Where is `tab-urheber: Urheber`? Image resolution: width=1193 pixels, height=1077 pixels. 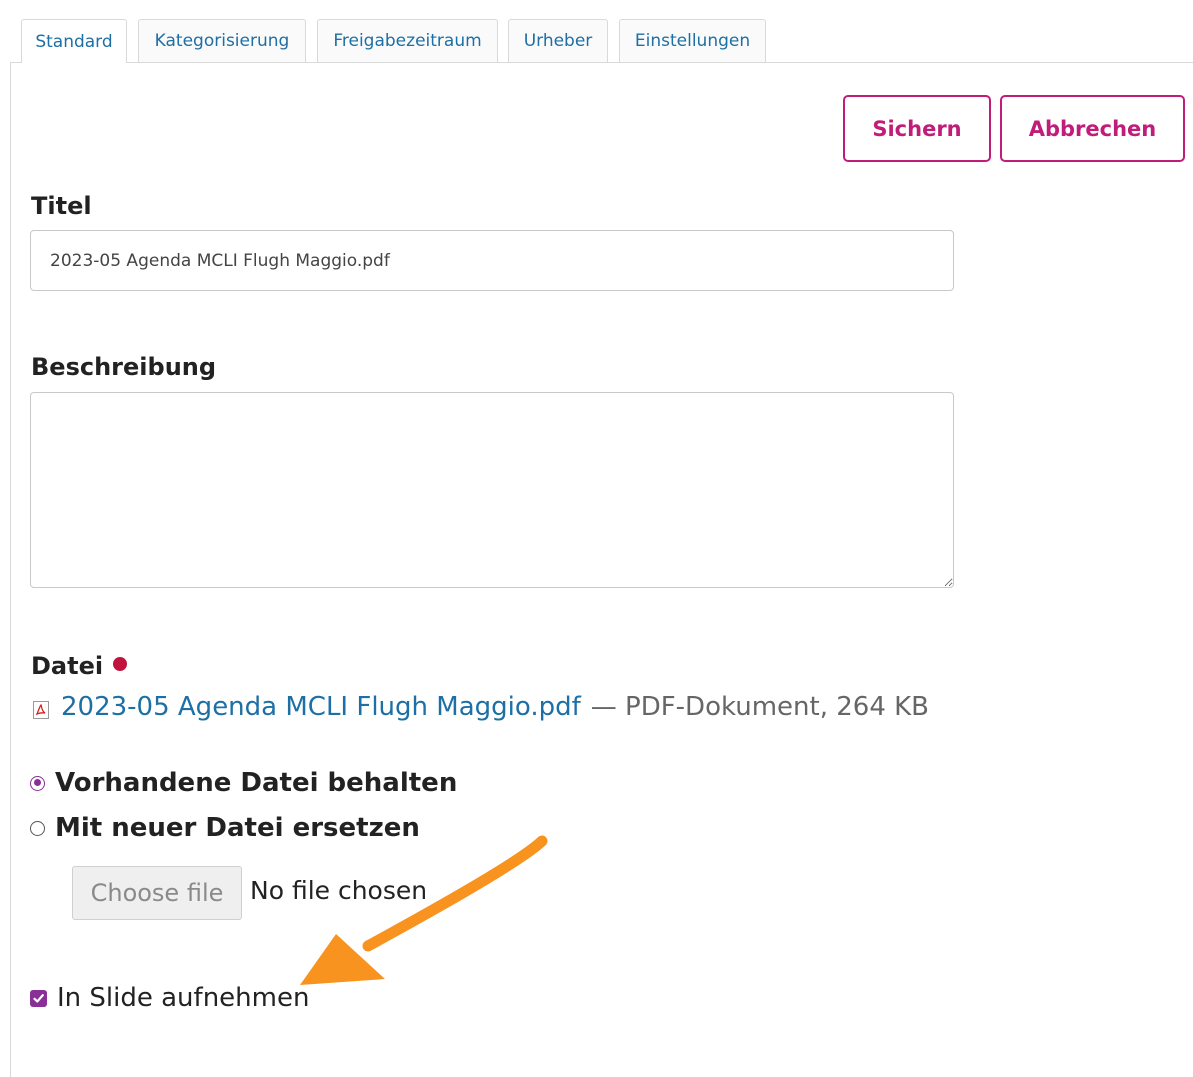
tab-urheber: Urheber is located at coordinates (558, 40).